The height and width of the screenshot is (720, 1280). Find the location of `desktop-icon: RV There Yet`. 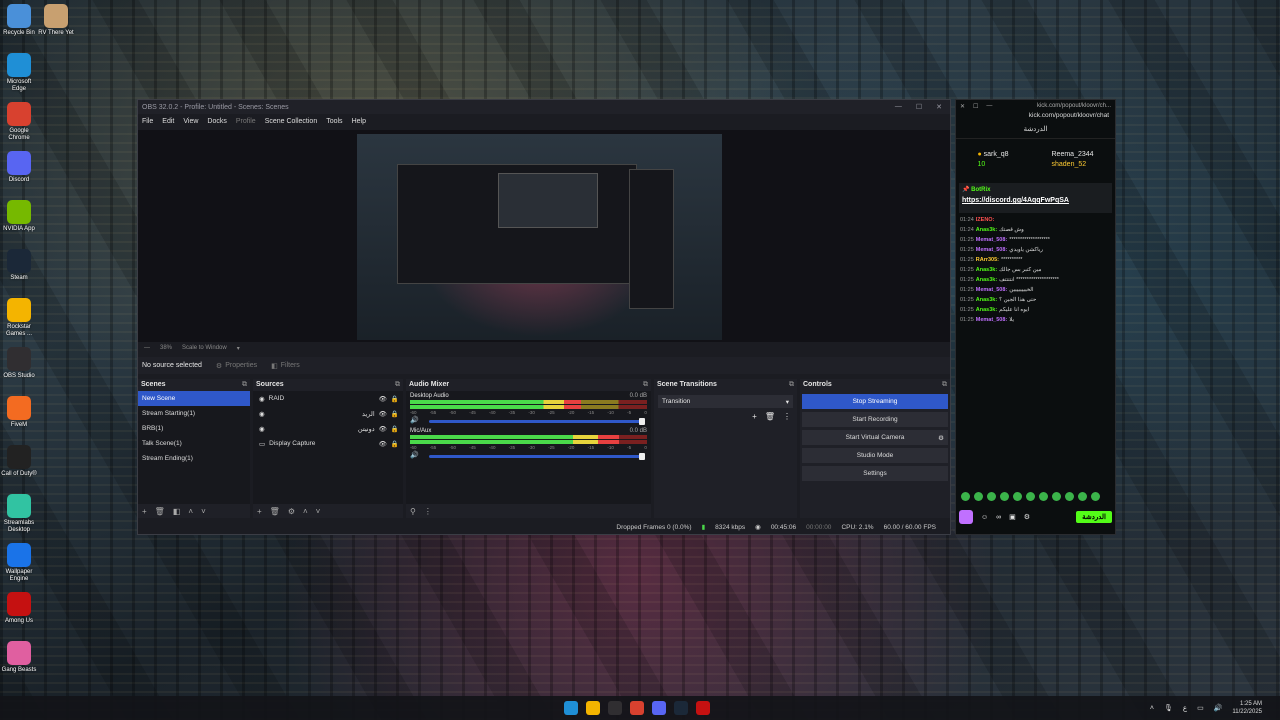

desktop-icon: RV There Yet is located at coordinates (56, 20).